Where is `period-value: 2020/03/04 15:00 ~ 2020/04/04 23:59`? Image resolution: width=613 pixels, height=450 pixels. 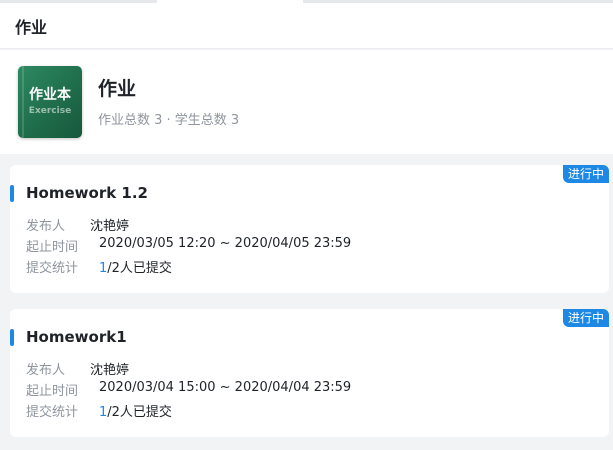 period-value: 2020/03/04 15:00 ~ 2020/04/04 23:59 is located at coordinates (225, 387).